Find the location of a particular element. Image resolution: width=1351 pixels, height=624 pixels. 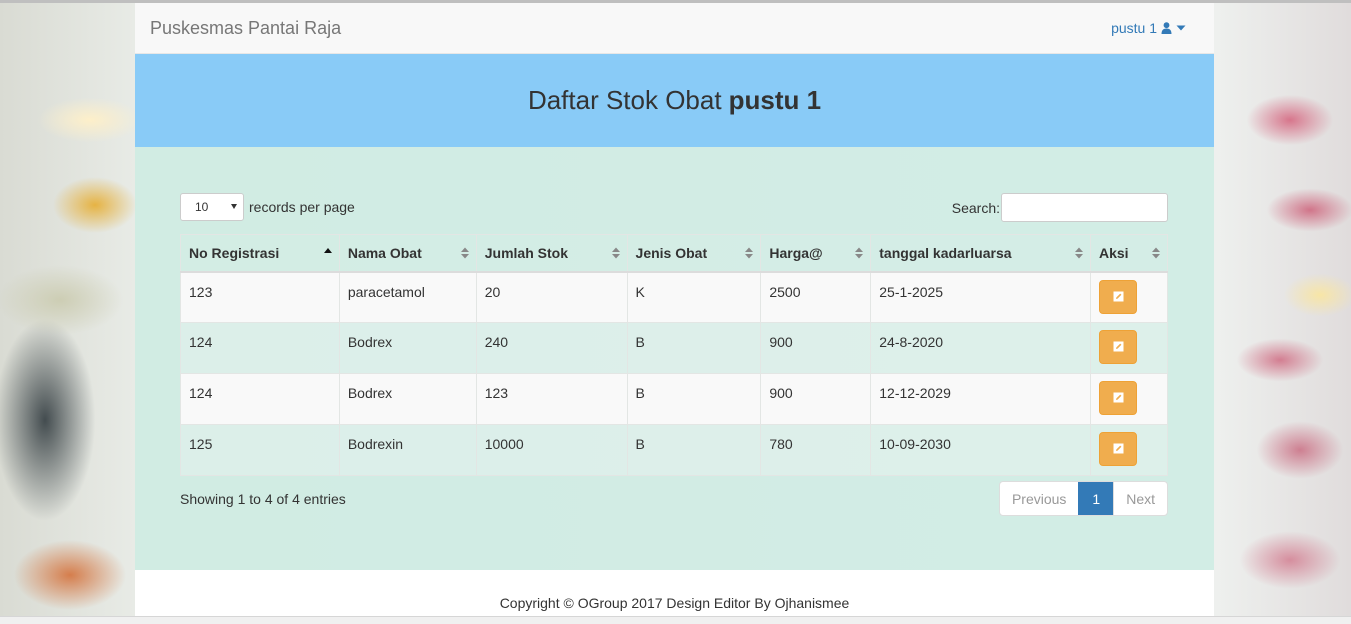

column-header-label: Jumlah Stok is located at coordinates (526, 252).